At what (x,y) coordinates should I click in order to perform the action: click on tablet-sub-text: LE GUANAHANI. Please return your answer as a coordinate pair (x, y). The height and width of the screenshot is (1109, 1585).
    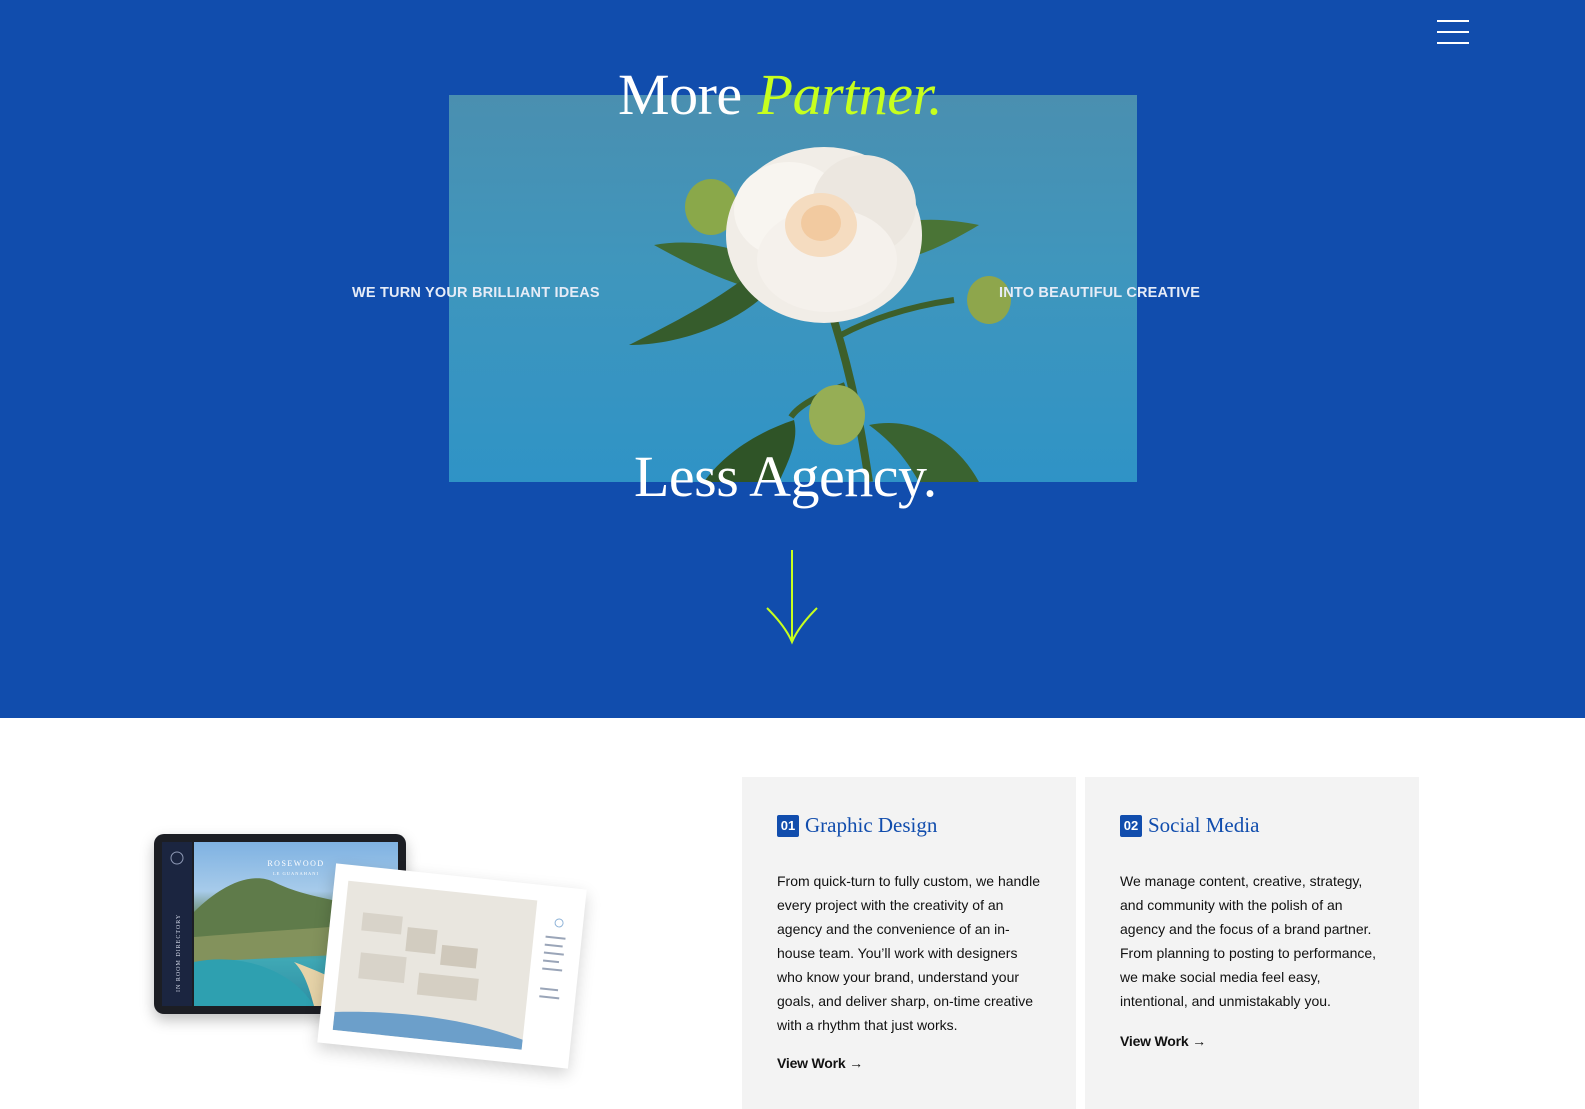
    Looking at the image, I should click on (296, 873).